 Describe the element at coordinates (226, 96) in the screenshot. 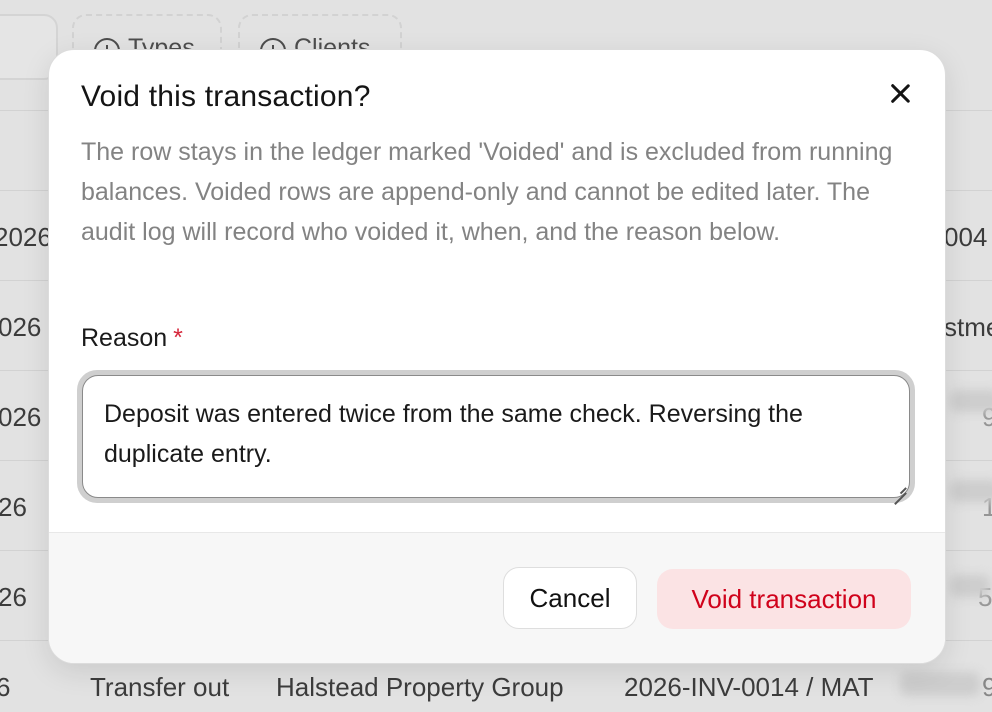

I see `dialog-title: Void this transaction?` at that location.